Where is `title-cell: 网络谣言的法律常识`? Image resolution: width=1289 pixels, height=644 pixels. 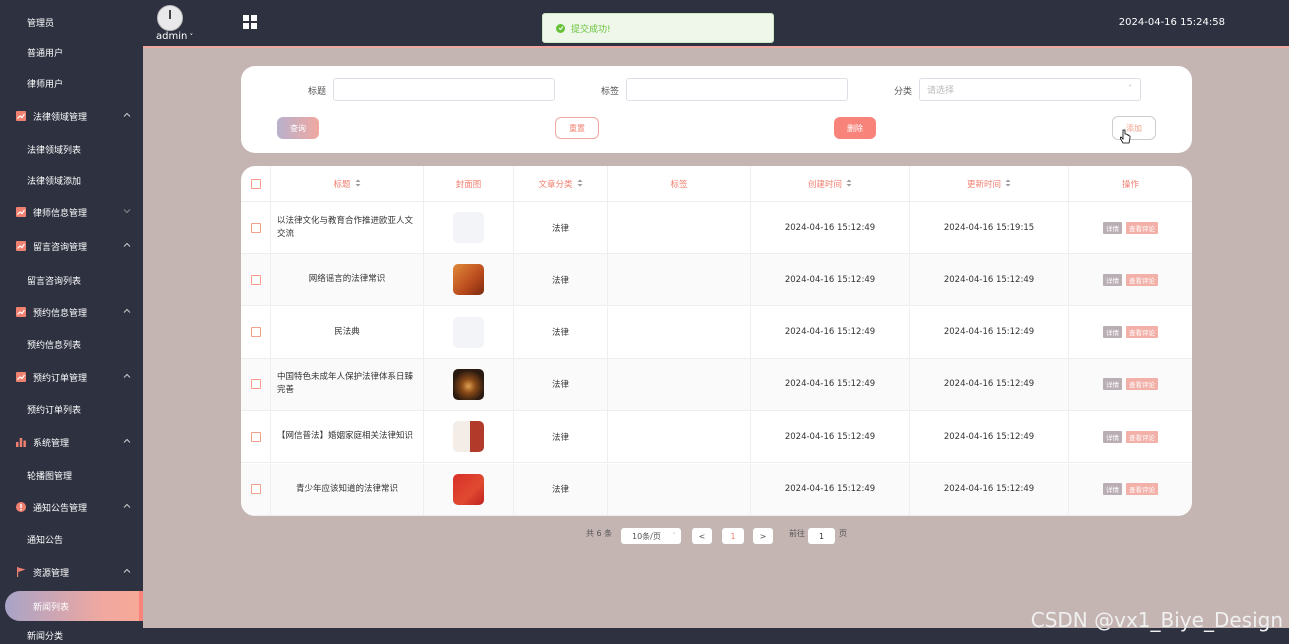 title-cell: 网络谣言的法律常识 is located at coordinates (347, 280).